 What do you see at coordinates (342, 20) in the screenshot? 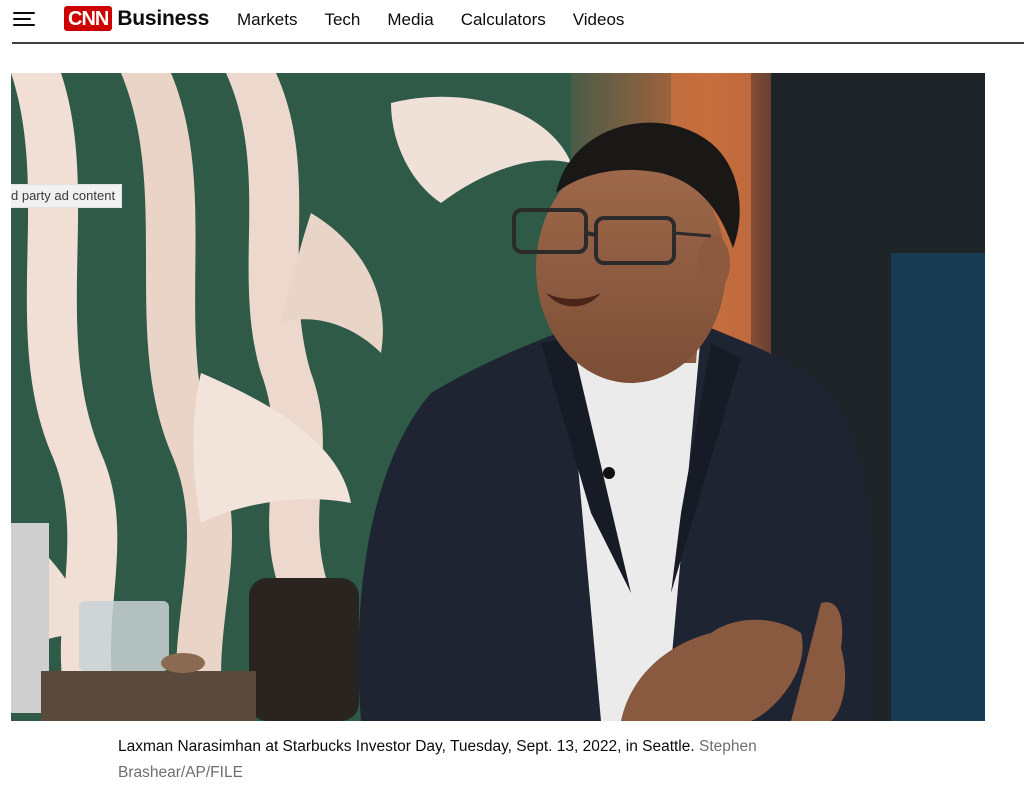
I see `nav-link-tech: Tech` at bounding box center [342, 20].